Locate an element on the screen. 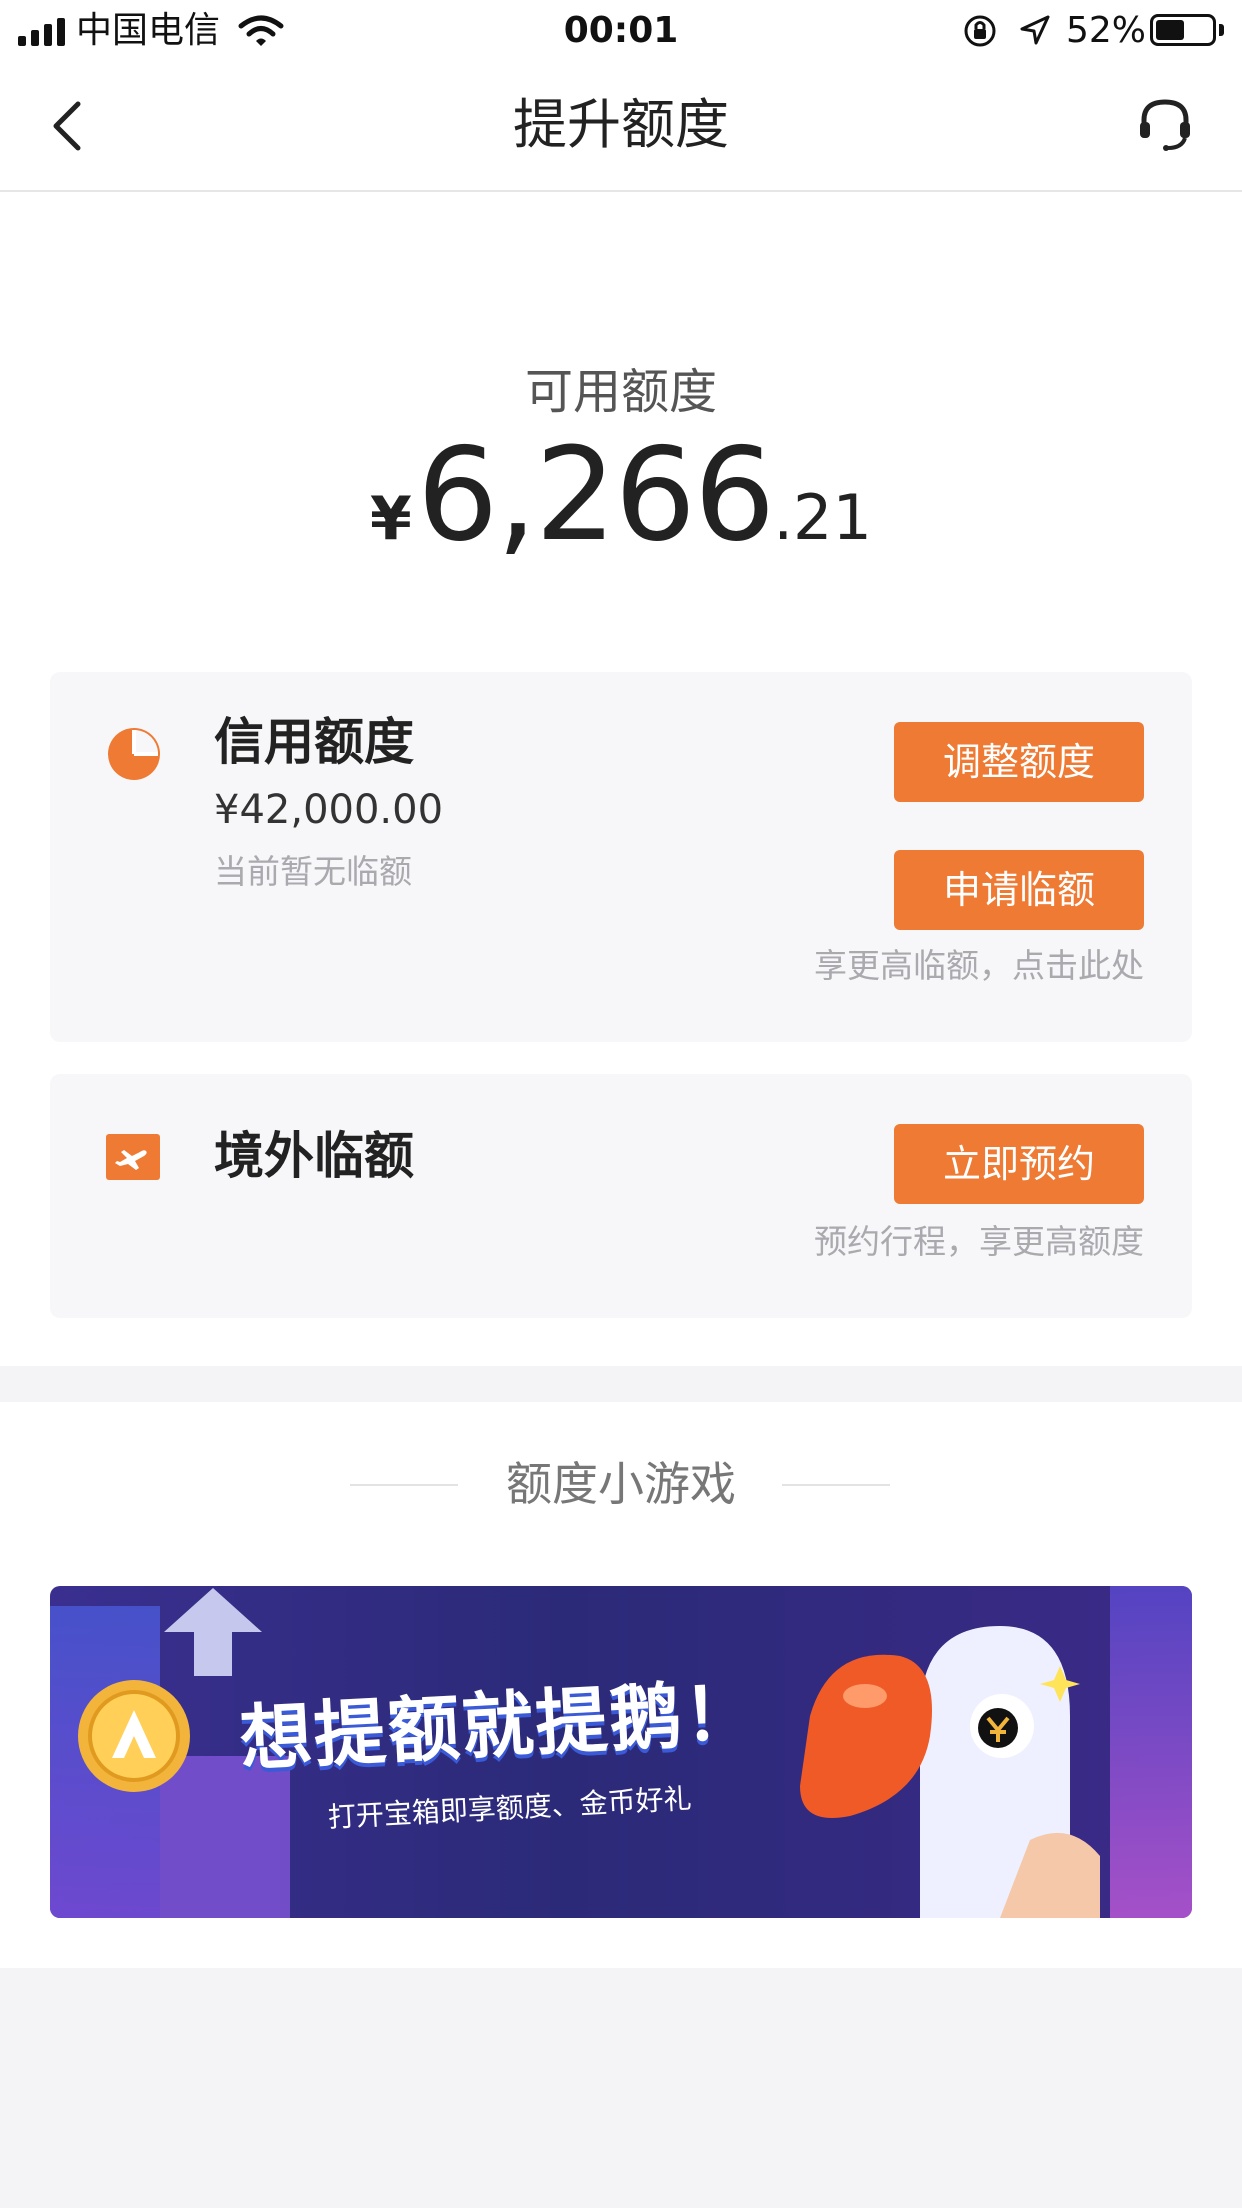 This screenshot has width=1242, height=2208. banner-subtitle: 打开宝箱即享额度、金币好礼 is located at coordinates (510, 1807).